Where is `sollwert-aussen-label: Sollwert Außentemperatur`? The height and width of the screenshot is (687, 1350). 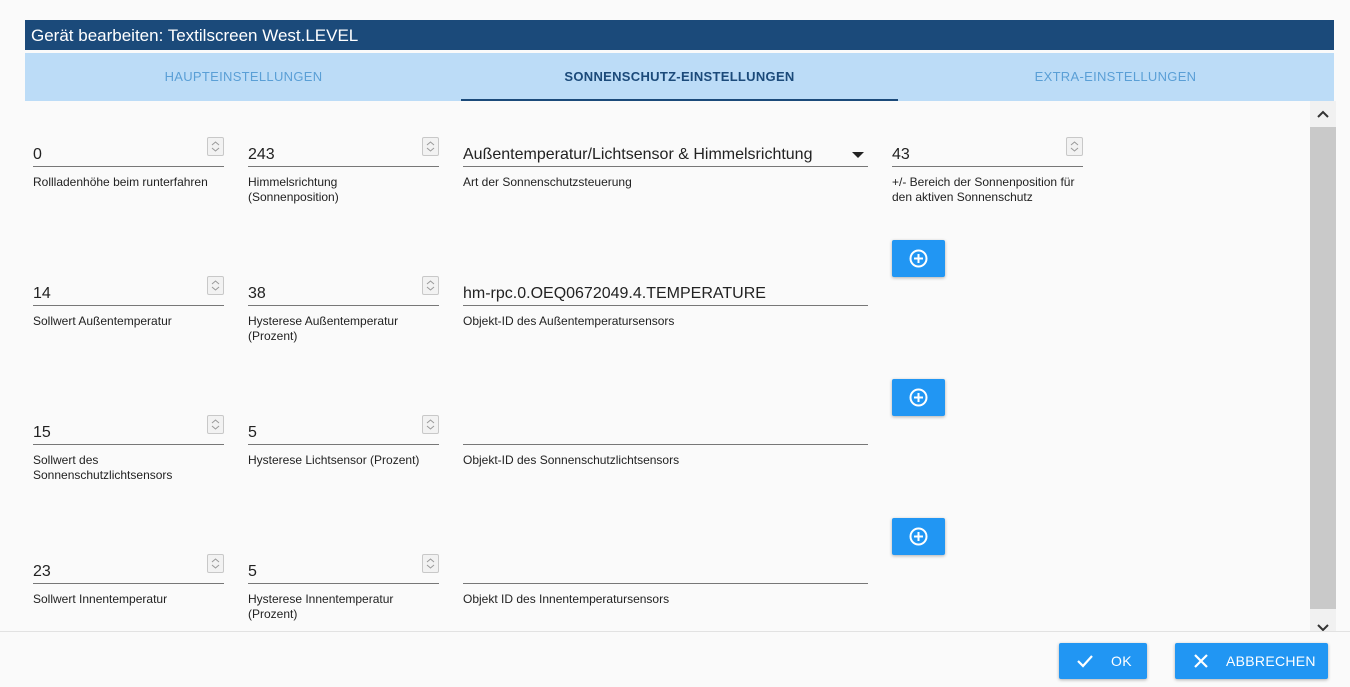 sollwert-aussen-label: Sollwert Außentemperatur is located at coordinates (102, 321).